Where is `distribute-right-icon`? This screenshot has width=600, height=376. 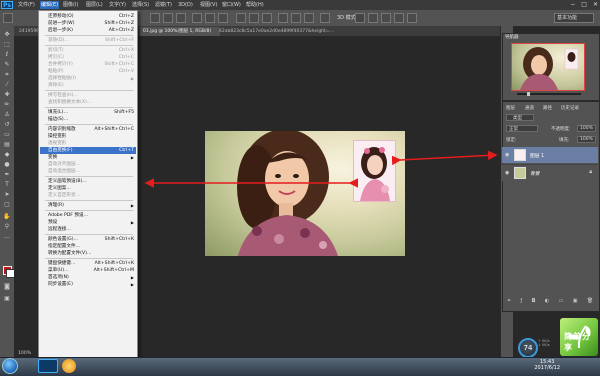 distribute-right-icon is located at coordinates (309, 18).